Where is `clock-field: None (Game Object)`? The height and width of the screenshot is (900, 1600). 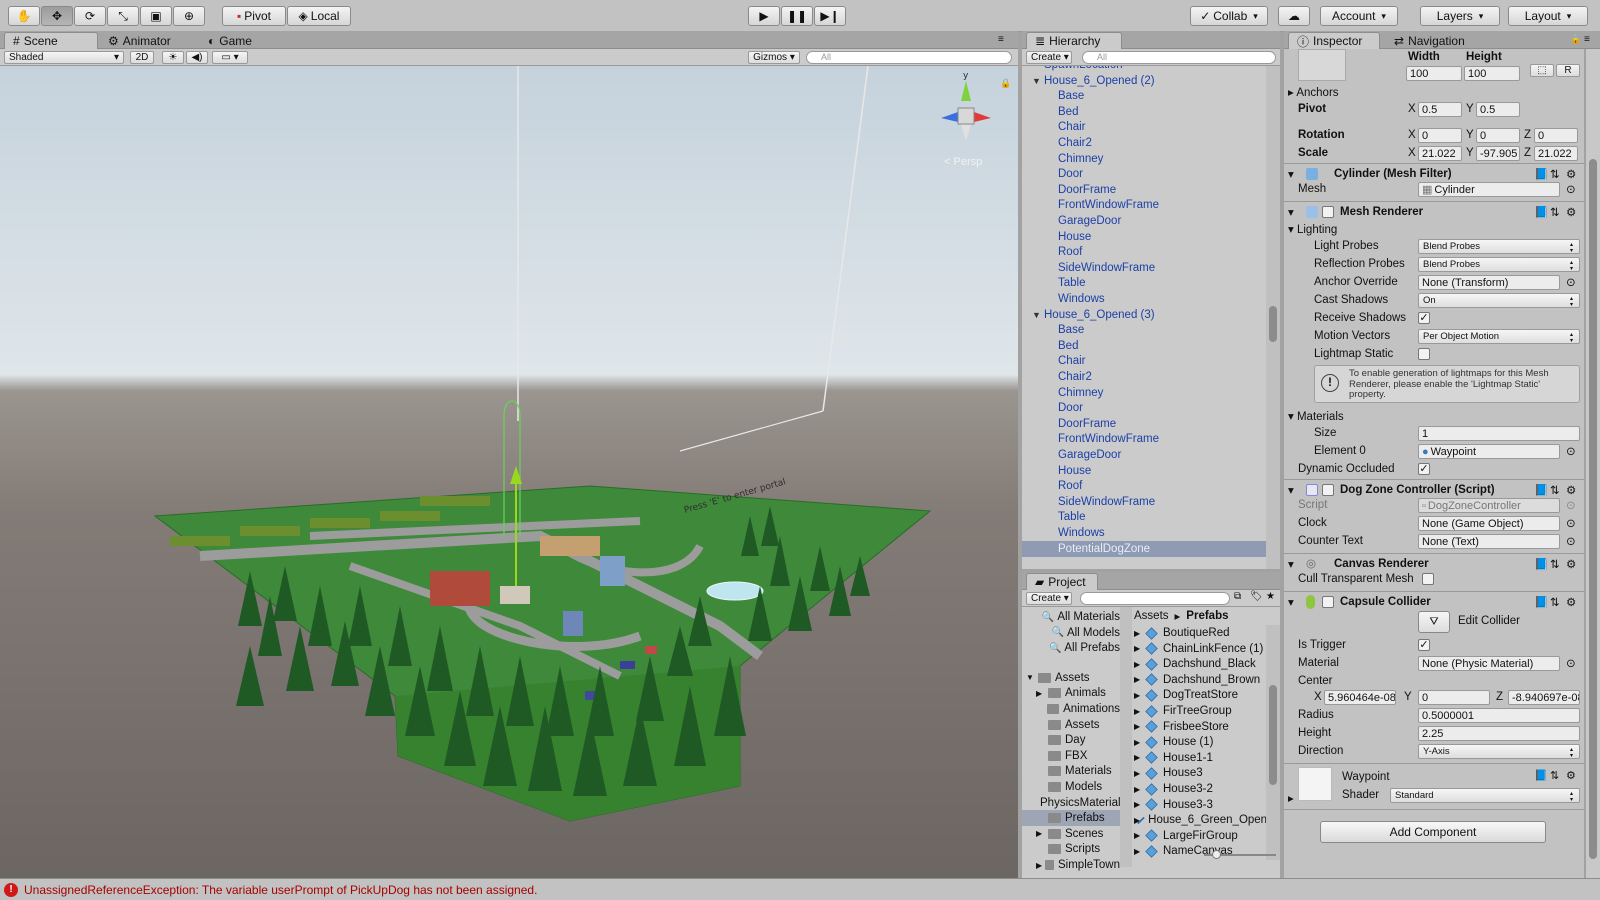 clock-field: None (Game Object) is located at coordinates (1489, 523).